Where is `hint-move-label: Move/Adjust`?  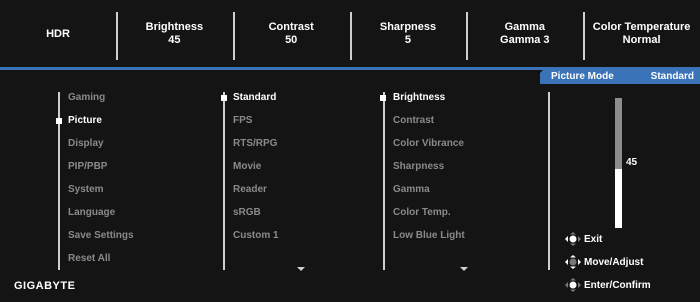 hint-move-label: Move/Adjust is located at coordinates (614, 262).